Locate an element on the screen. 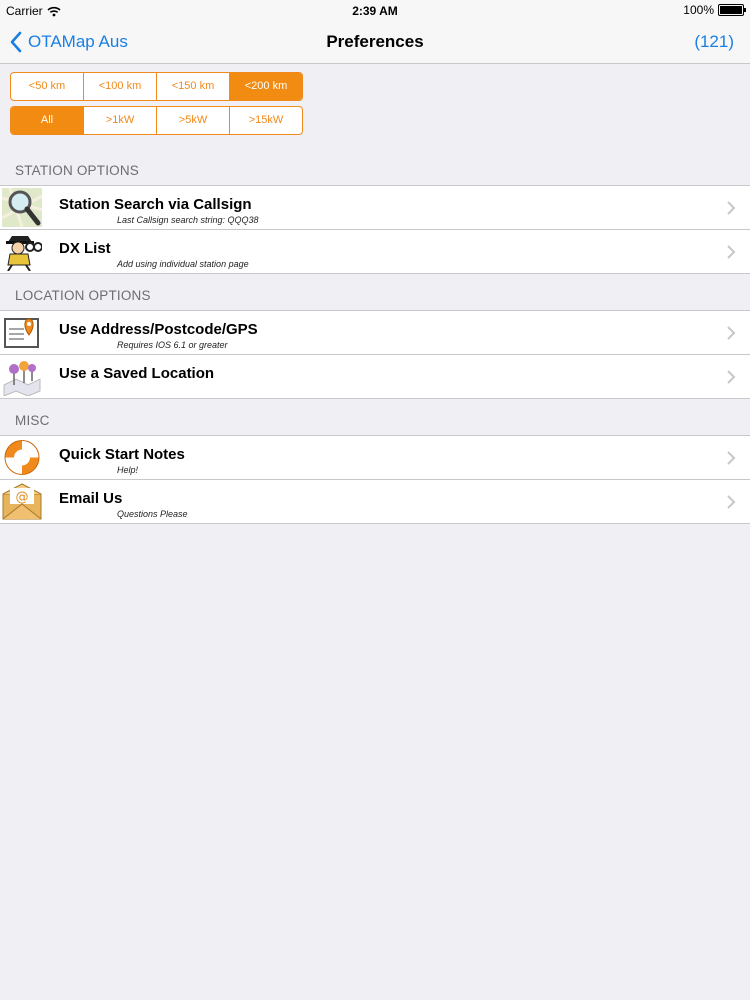 The width and height of the screenshot is (750, 1000). saved-location-row: Use a Saved Location is located at coordinates (375, 376).